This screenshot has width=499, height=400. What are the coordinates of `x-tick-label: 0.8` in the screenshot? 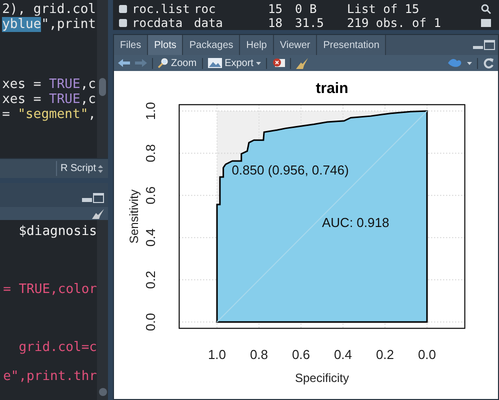 It's located at (259, 354).